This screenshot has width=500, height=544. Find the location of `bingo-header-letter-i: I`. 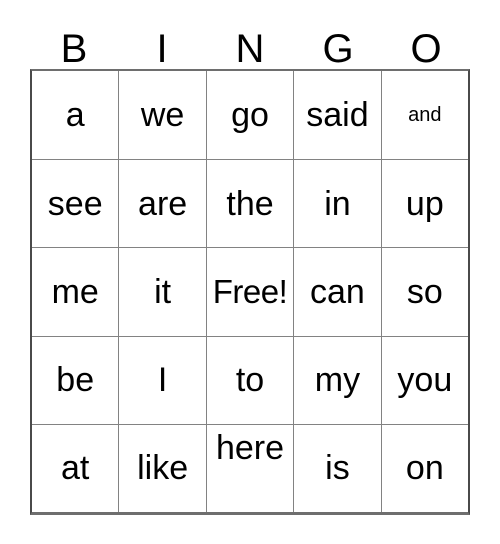

bingo-header-letter-i: I is located at coordinates (162, 44).